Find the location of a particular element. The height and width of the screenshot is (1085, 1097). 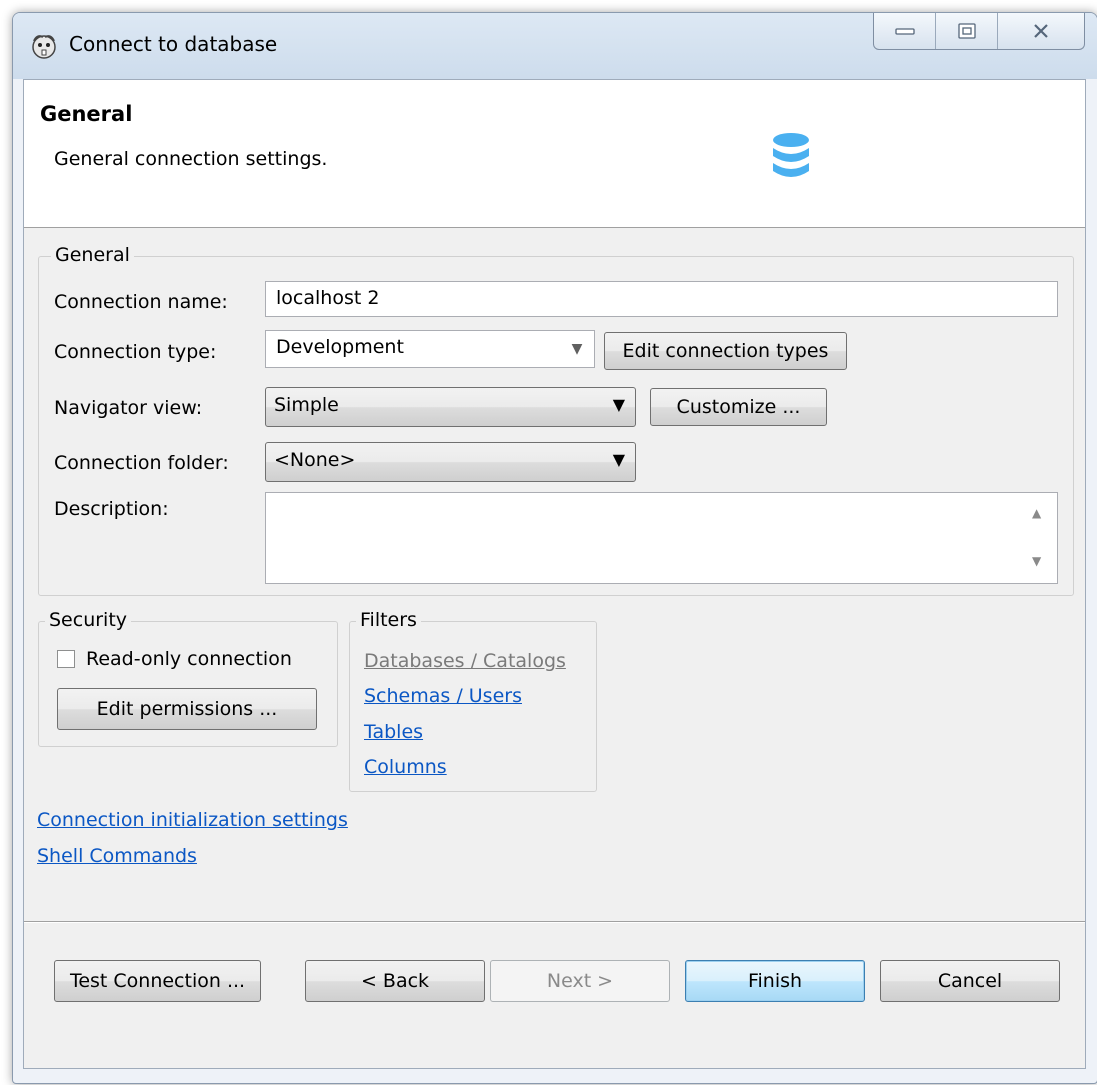

navigator-view-value: Simple is located at coordinates (306, 405).